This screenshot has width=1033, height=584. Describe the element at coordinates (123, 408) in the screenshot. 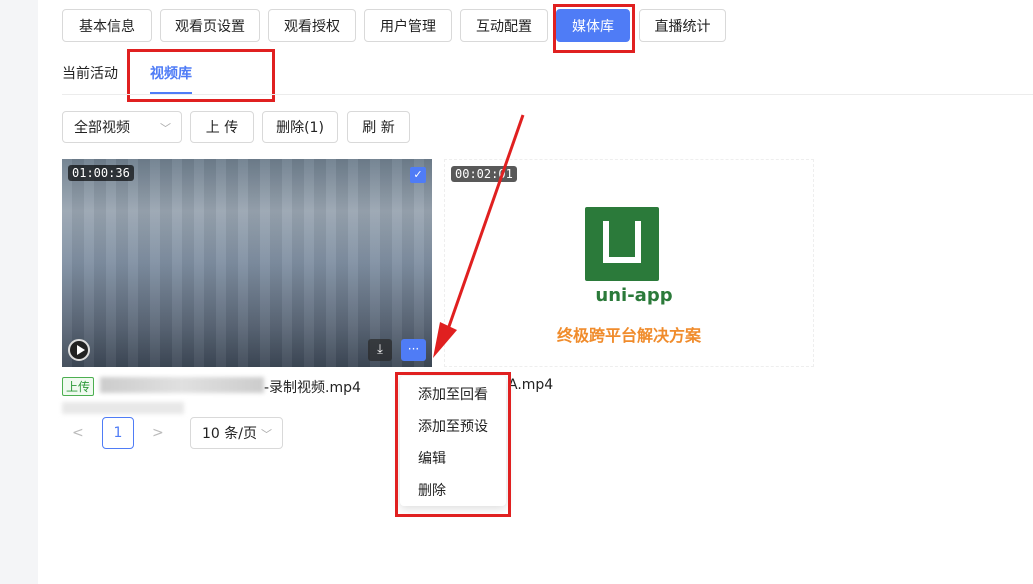

I see `blurred-date` at that location.